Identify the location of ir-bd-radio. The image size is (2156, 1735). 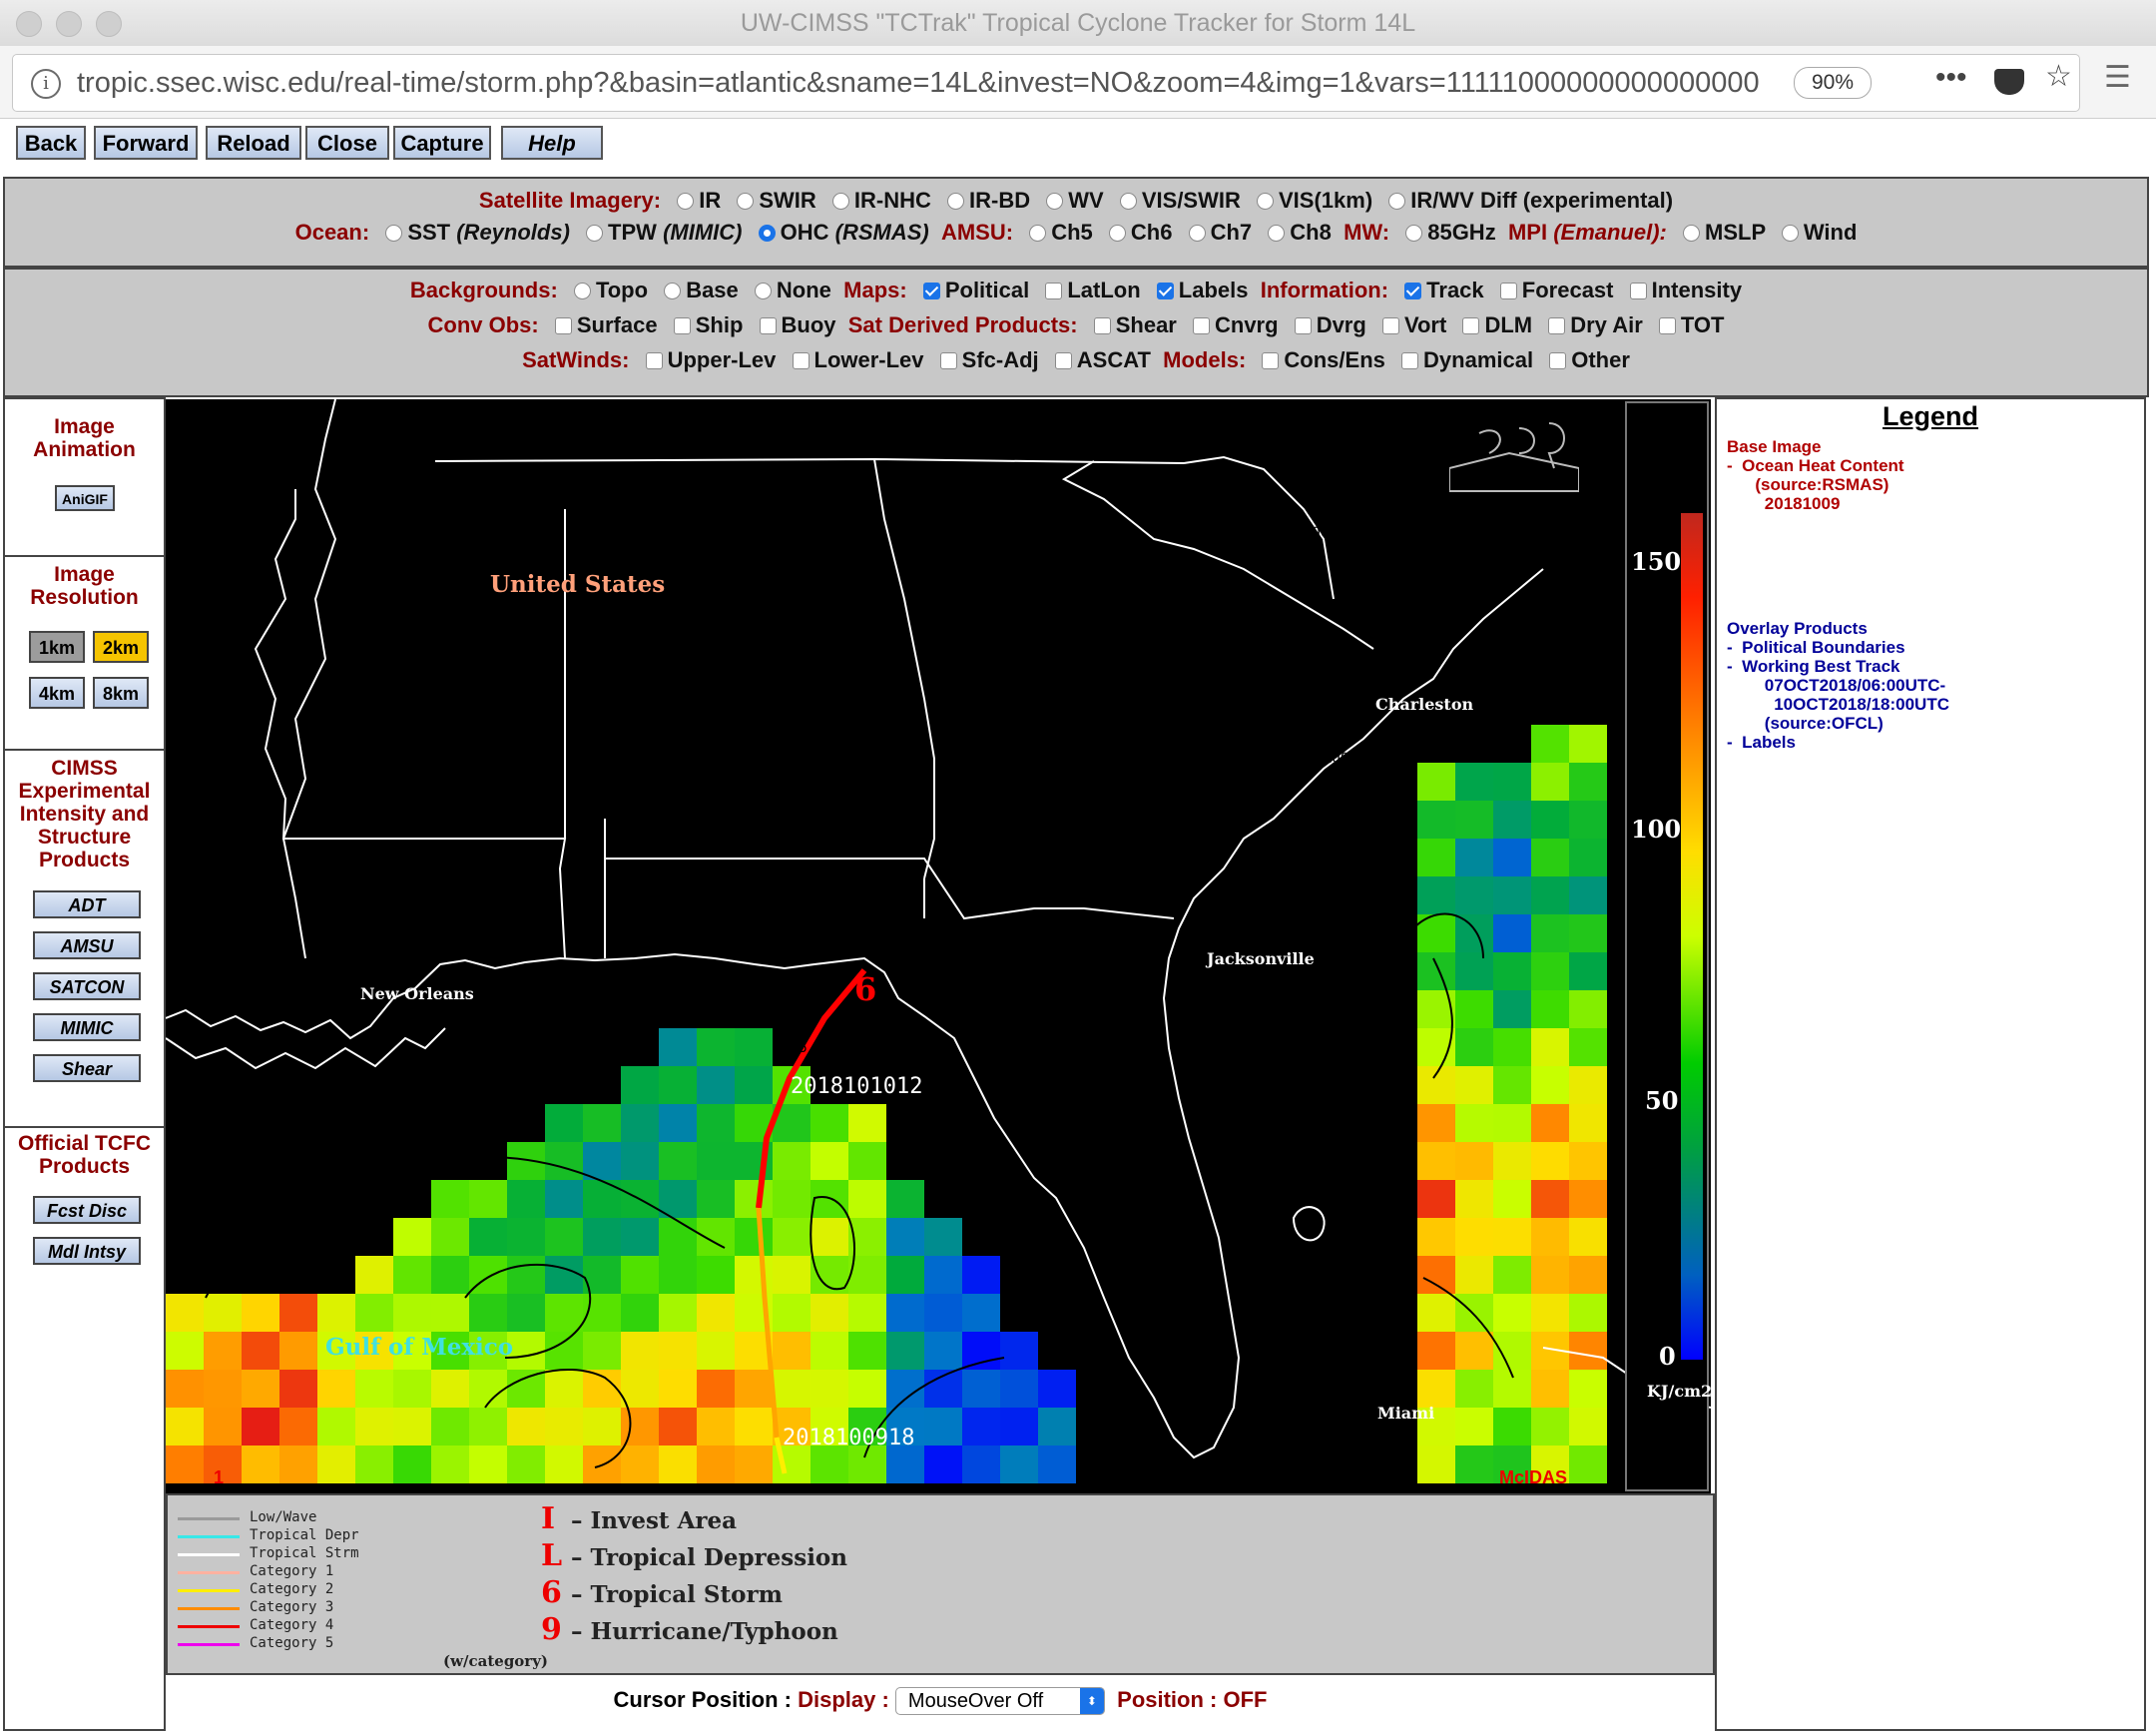
(956, 201).